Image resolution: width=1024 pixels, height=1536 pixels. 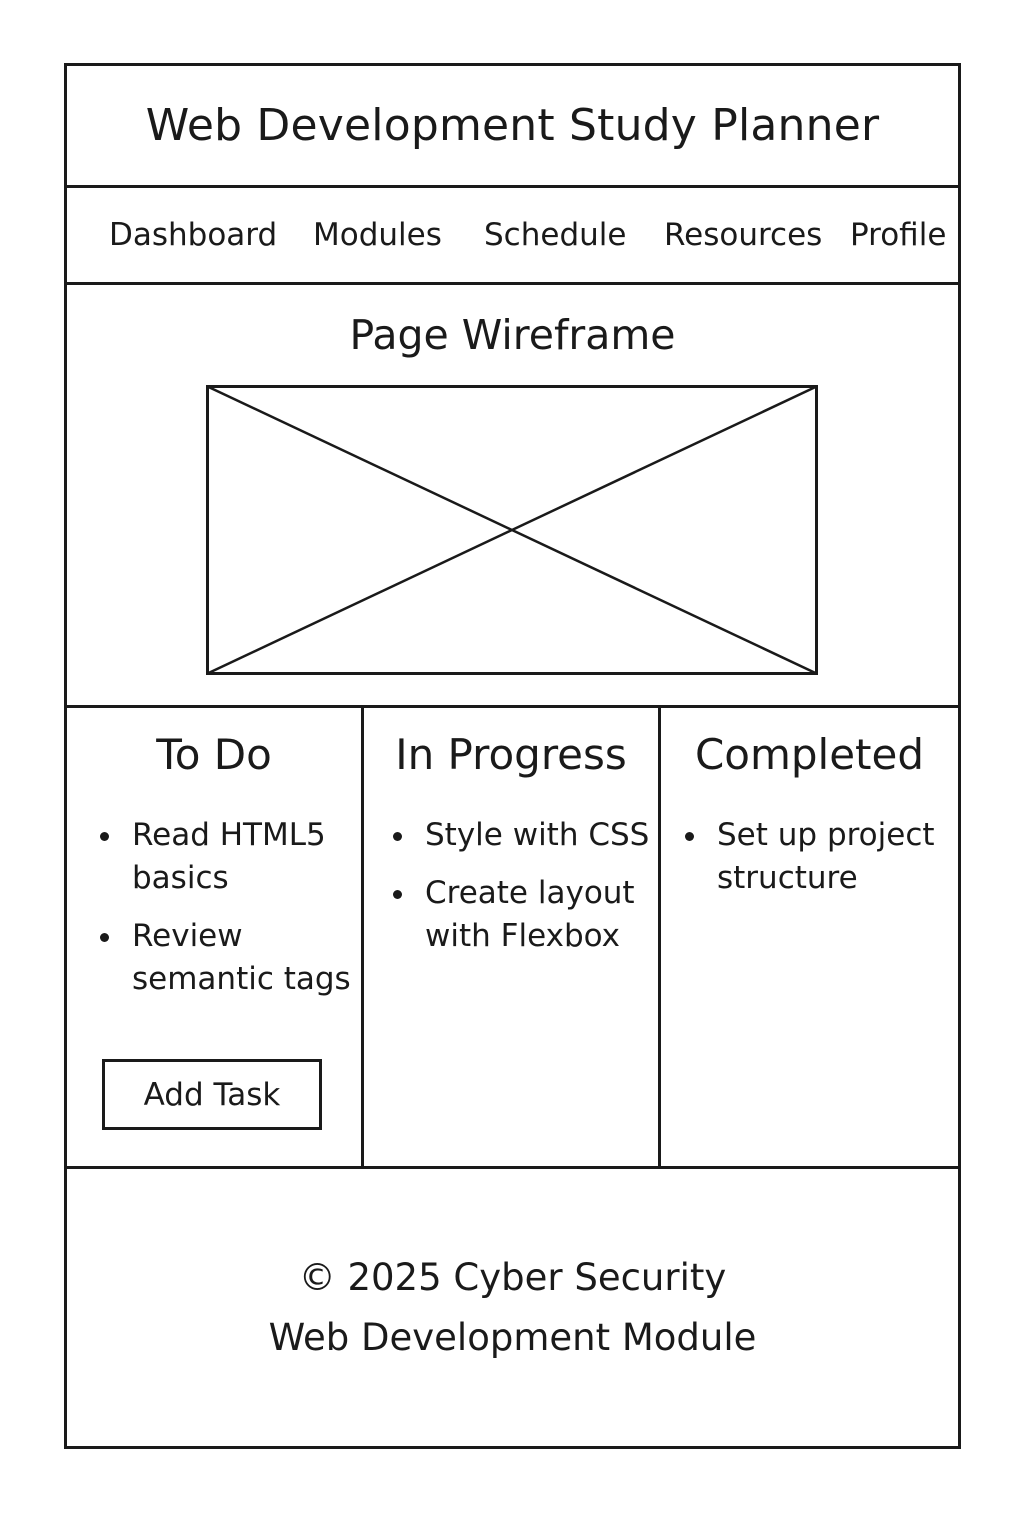 I want to click on task-text-line1: Review, so click(x=187, y=936).